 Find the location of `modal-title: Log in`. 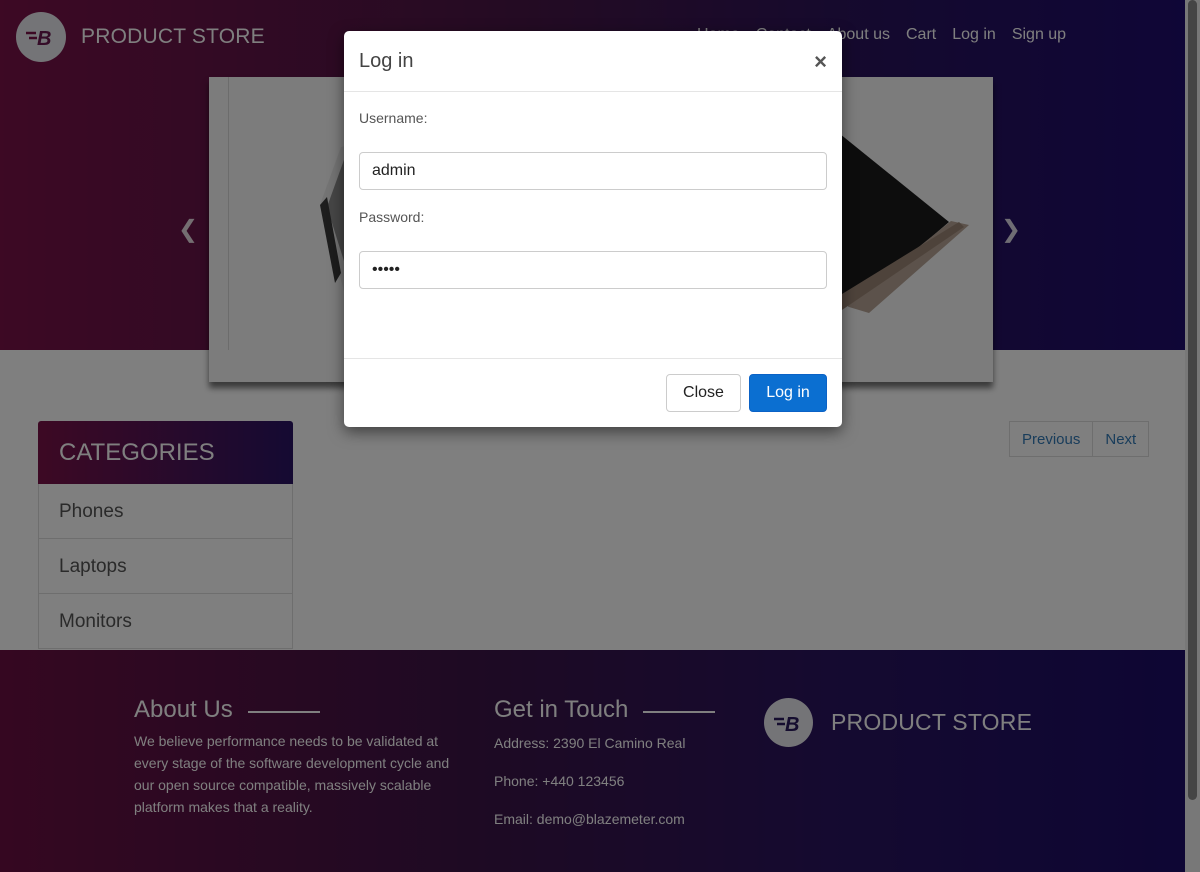

modal-title: Log in is located at coordinates (386, 61).